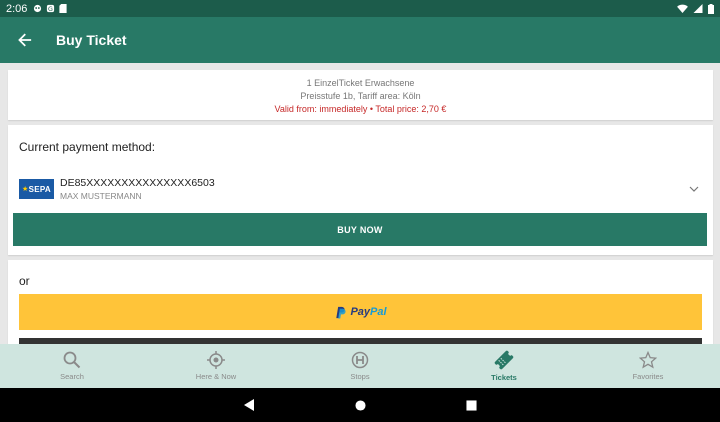 The image size is (720, 422). I want to click on arrow-back-icon, so click(25, 40).